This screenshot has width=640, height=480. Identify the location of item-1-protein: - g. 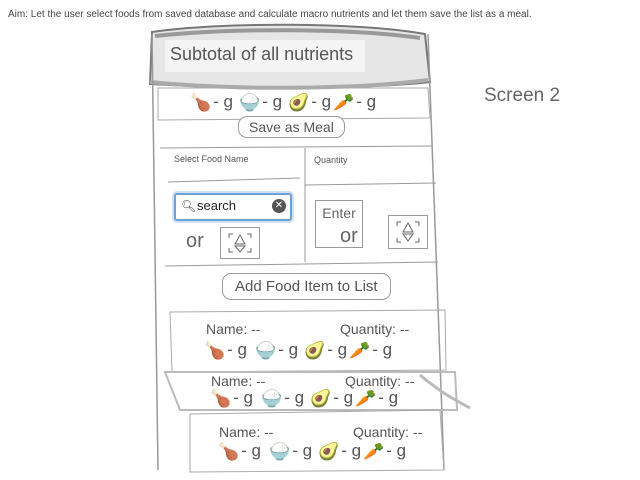
(237, 349).